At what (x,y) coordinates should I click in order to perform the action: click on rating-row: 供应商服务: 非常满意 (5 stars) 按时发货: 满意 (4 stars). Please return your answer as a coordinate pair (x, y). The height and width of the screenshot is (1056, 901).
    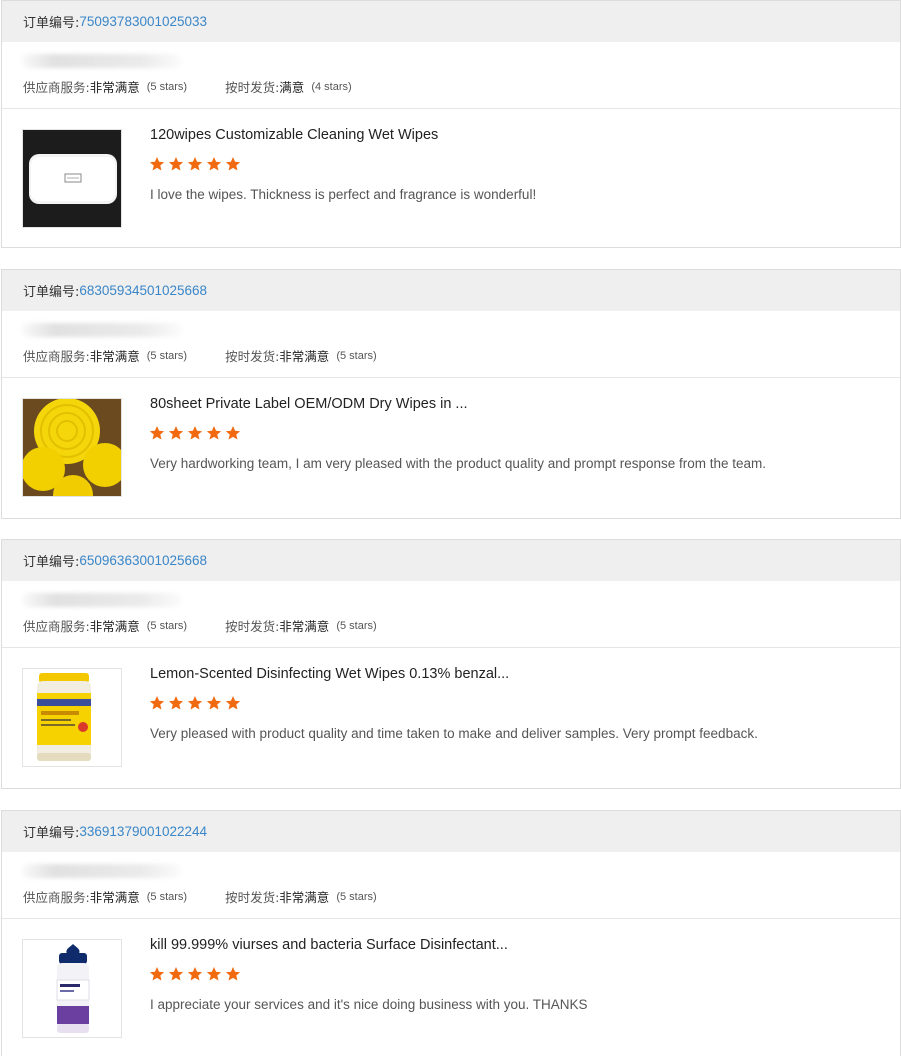
    Looking at the image, I should click on (187, 86).